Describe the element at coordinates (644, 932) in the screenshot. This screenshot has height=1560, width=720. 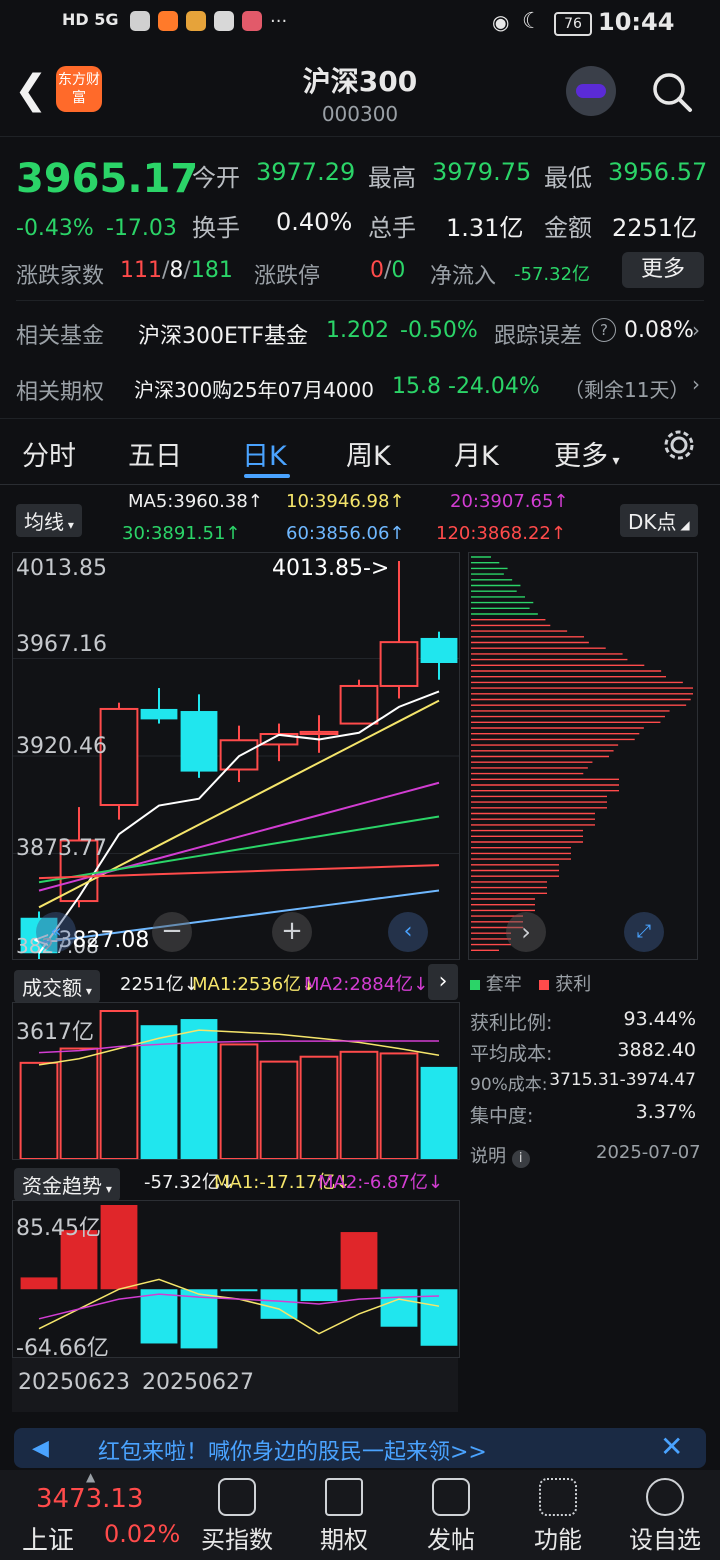
I see `expand-icon: ⤢` at that location.